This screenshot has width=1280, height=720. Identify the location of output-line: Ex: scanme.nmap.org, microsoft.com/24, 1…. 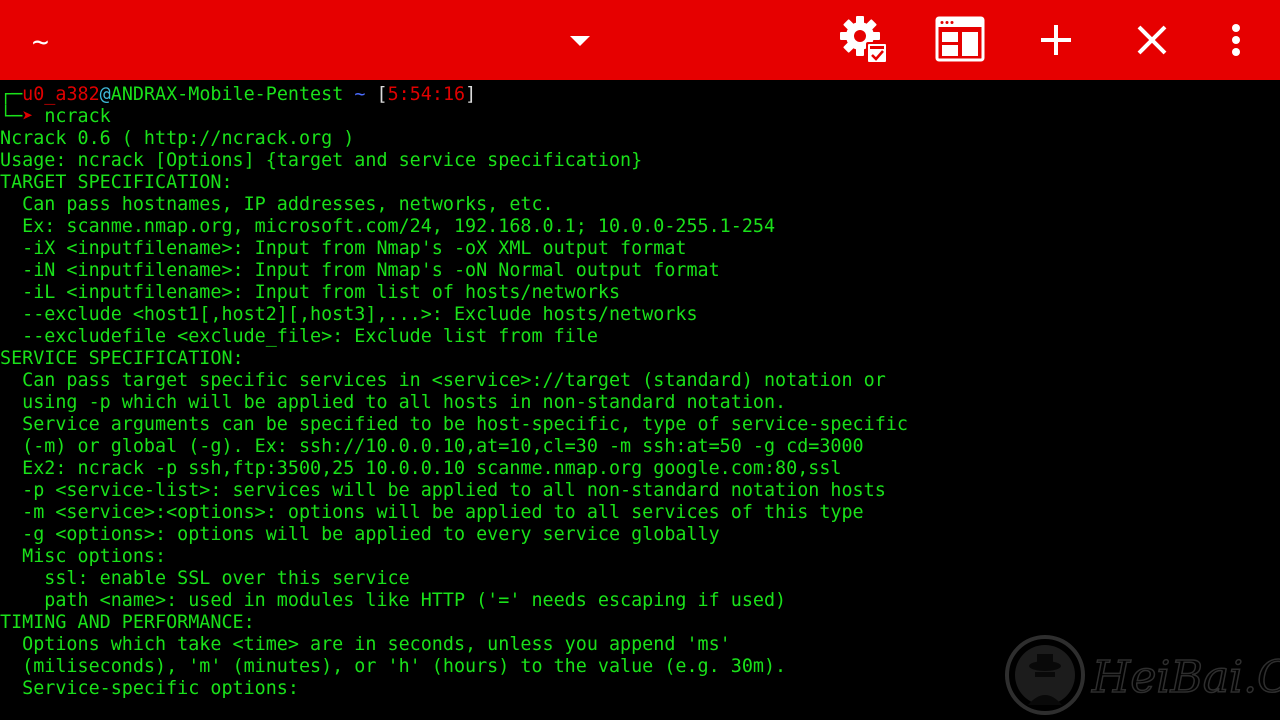
(388, 226).